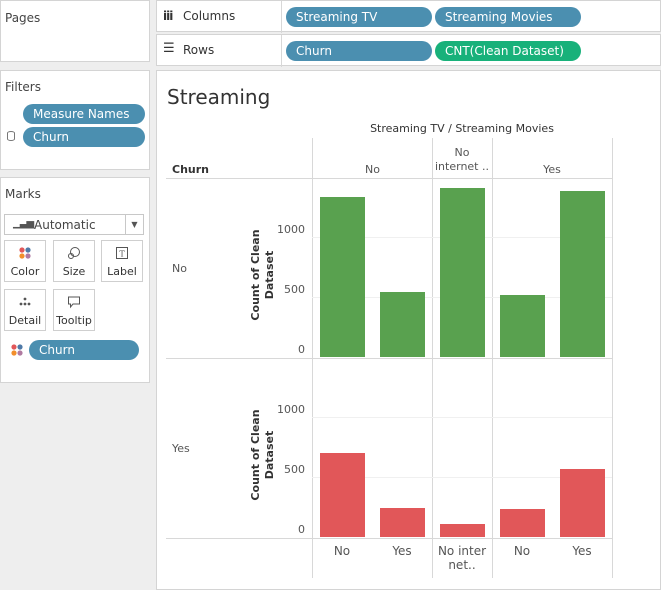  What do you see at coordinates (389, 358) in the screenshot?
I see `row-separator` at bounding box center [389, 358].